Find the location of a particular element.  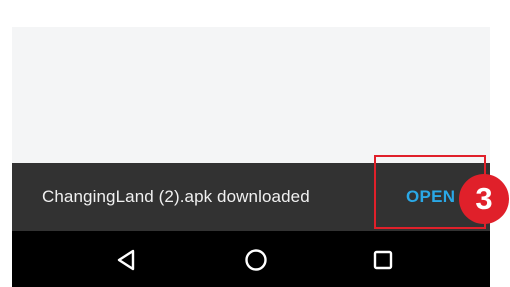

back-icon is located at coordinates (126, 260).